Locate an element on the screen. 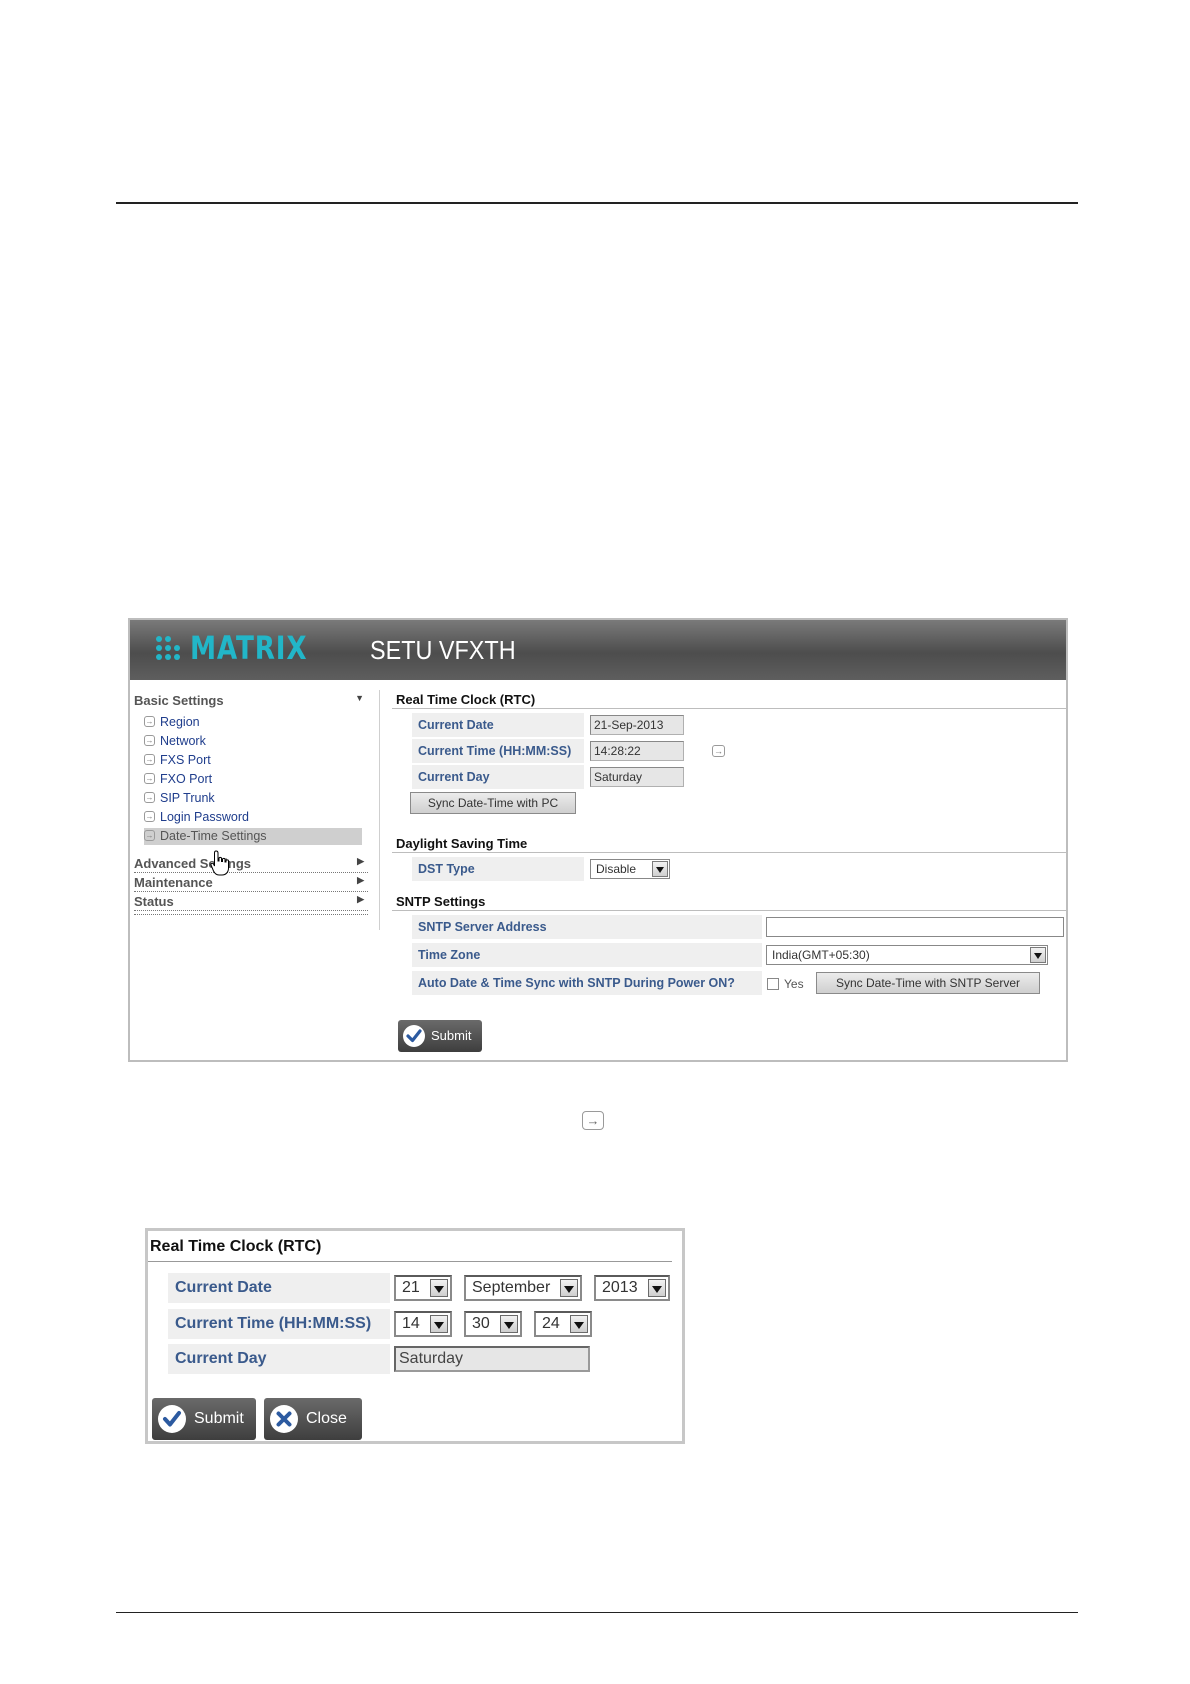  time-zone-select: India(GMT+05:30) is located at coordinates (907, 955).